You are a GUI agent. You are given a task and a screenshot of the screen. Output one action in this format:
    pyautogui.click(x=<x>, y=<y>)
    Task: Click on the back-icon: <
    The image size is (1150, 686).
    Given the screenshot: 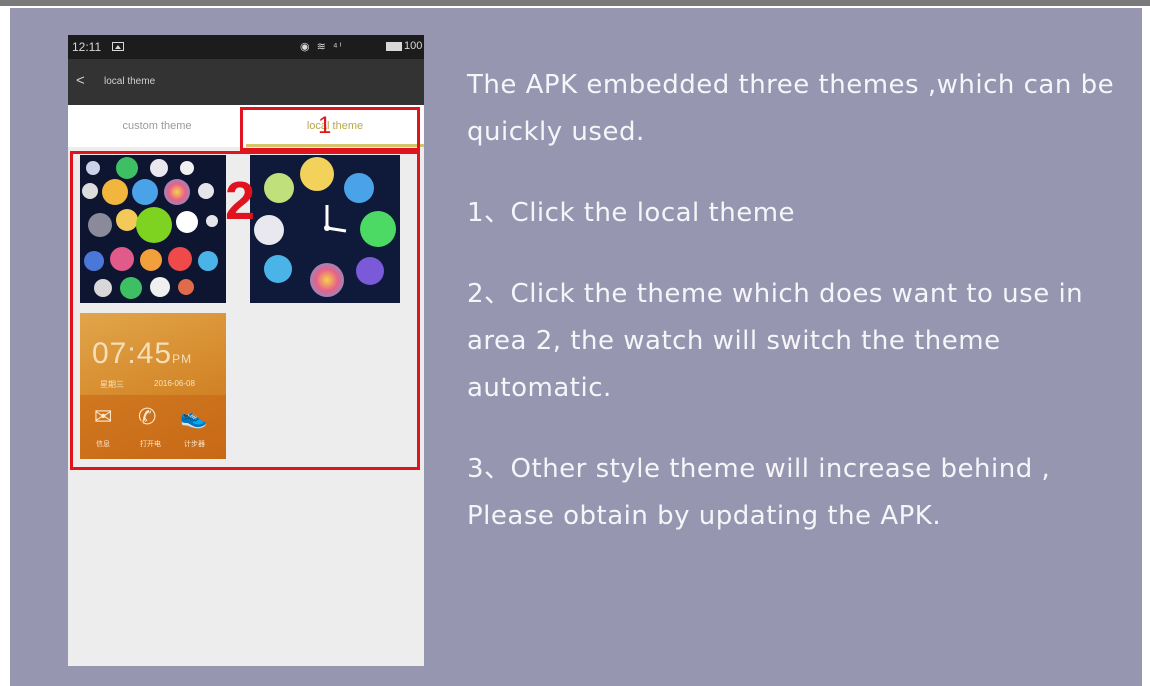 What is the action you would take?
    pyautogui.click(x=80, y=80)
    